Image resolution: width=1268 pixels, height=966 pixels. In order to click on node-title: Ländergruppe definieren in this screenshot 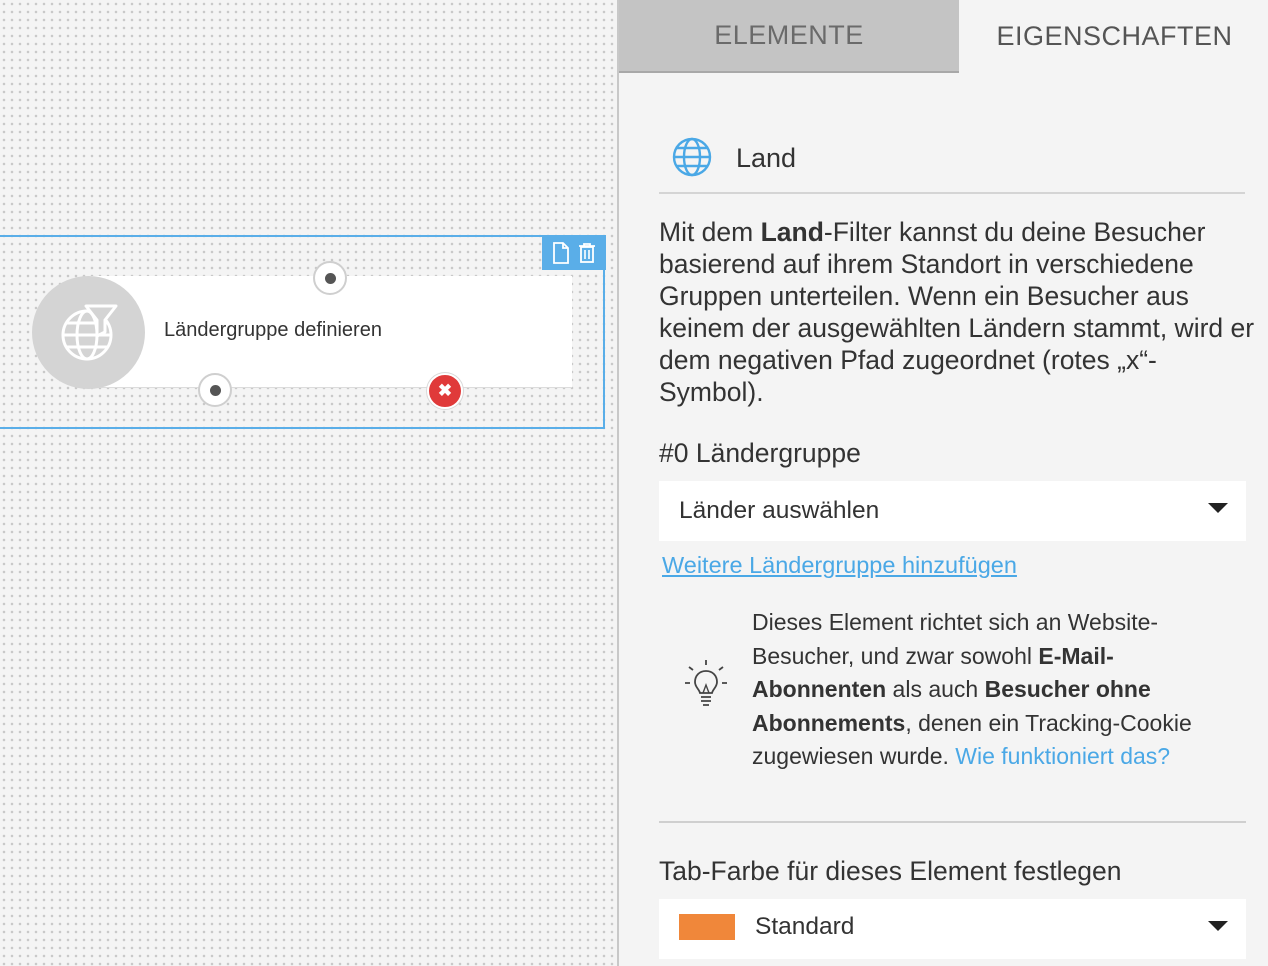, I will do `click(273, 330)`.